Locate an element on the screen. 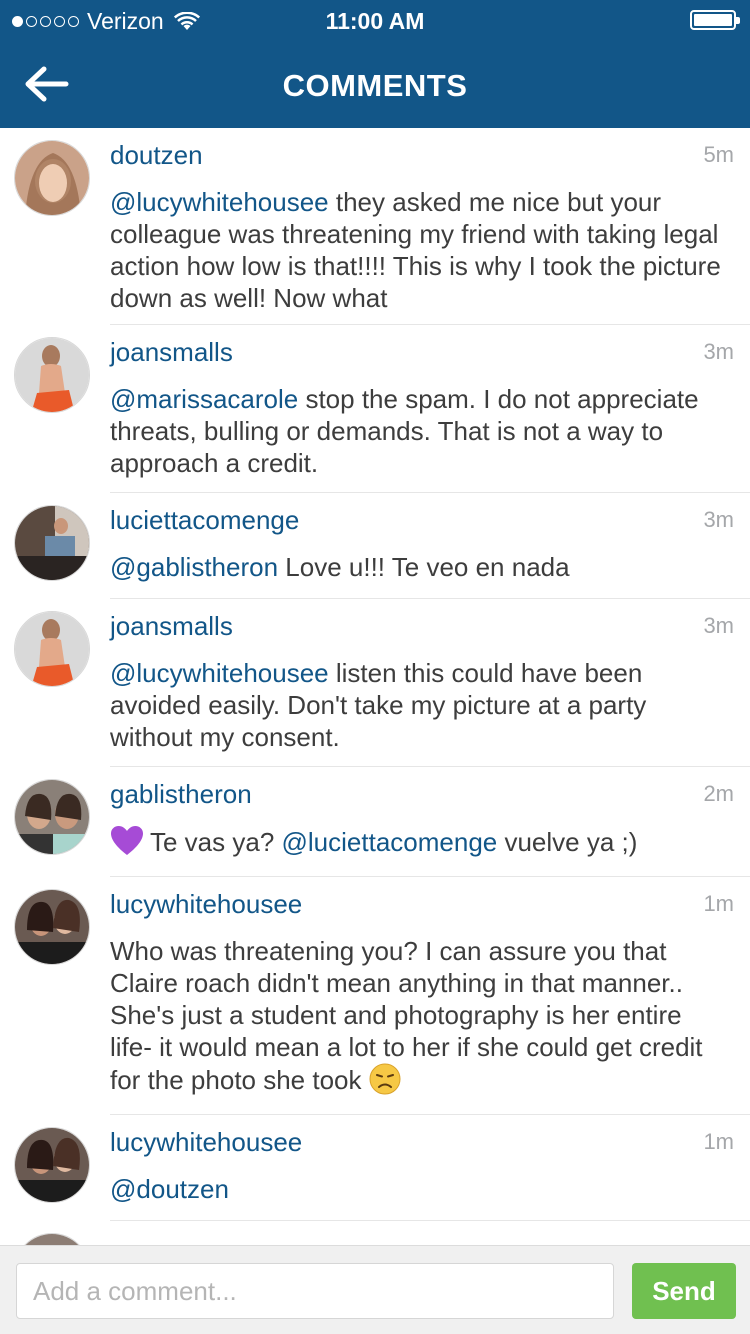 This screenshot has height=1334, width=750. send-button: Send is located at coordinates (684, 1291).